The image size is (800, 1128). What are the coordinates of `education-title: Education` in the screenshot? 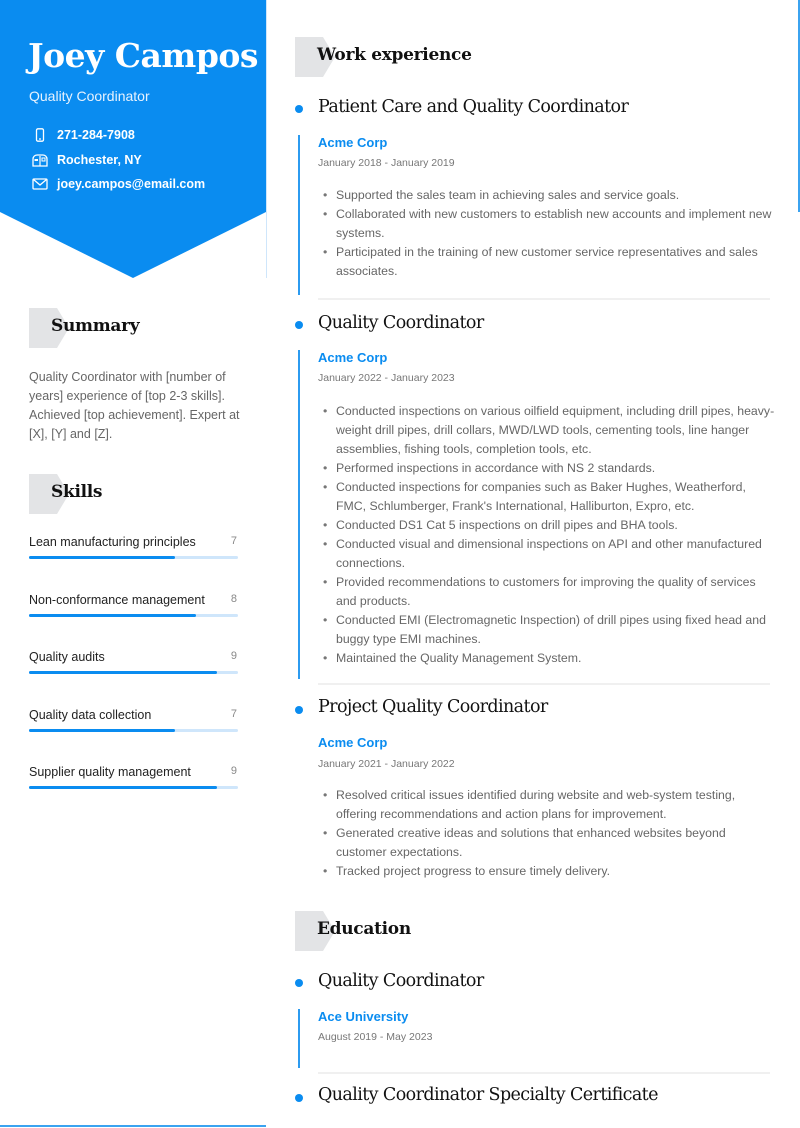 It's located at (364, 929).